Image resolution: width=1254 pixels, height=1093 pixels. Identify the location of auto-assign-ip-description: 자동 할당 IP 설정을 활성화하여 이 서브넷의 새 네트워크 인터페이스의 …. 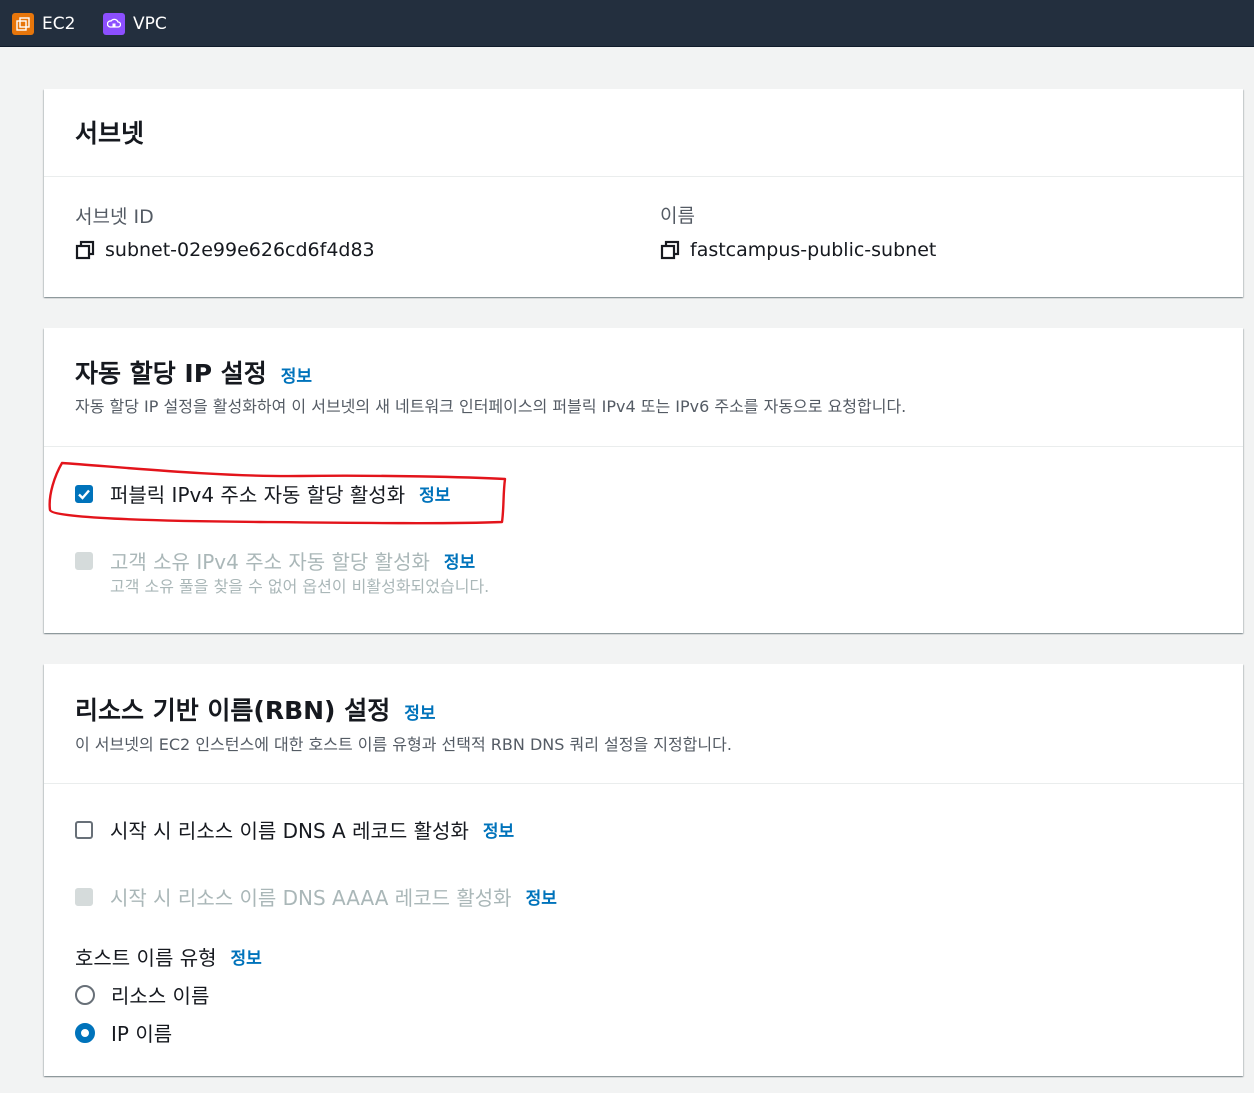
(491, 406).